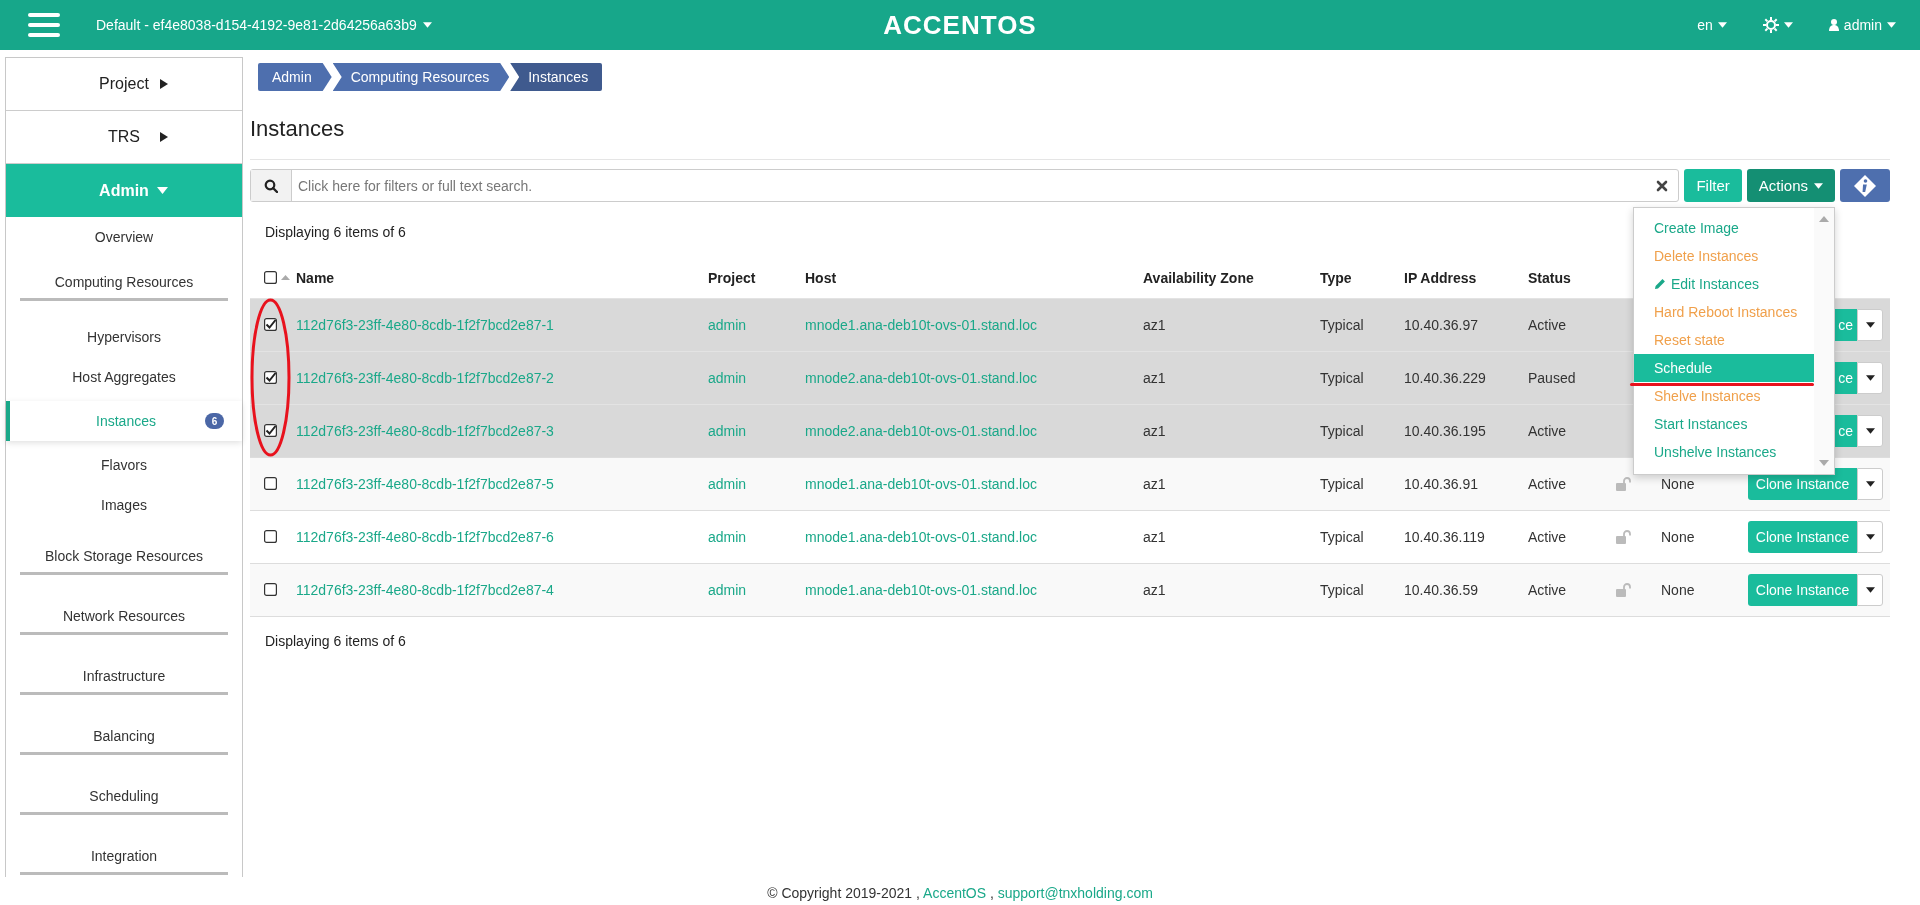 The image size is (1920, 905). Describe the element at coordinates (1441, 589) in the screenshot. I see `table-cell: 10.40.36.59` at that location.